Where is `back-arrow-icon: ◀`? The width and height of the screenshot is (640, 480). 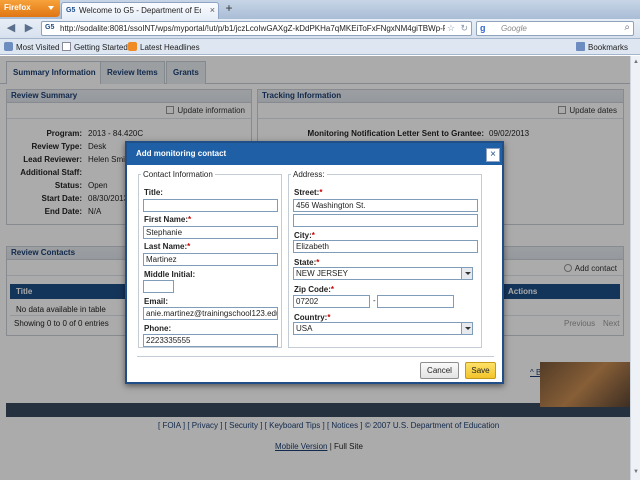
back-arrow-icon: ◀ is located at coordinates (11, 29).